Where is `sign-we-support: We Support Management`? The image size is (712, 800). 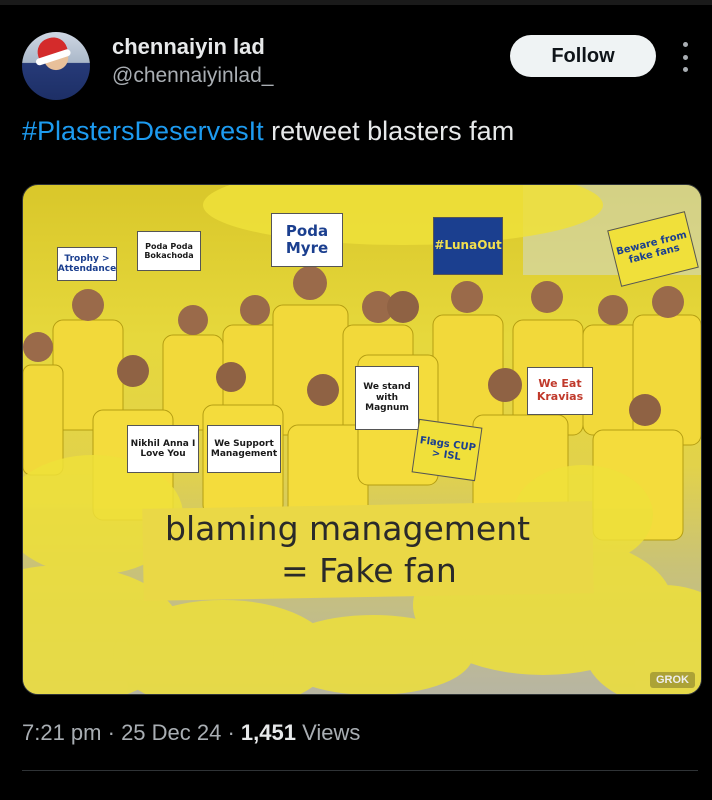
sign-we-support: We Support Management is located at coordinates (244, 449).